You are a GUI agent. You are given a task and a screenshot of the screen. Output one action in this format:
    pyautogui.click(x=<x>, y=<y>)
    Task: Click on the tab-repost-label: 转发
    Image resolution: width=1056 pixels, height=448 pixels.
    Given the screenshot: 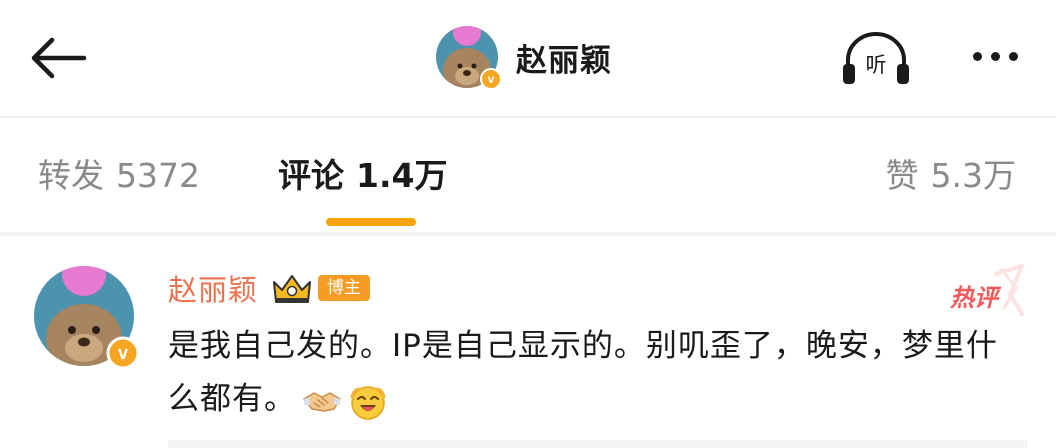 What is the action you would take?
    pyautogui.click(x=71, y=175)
    